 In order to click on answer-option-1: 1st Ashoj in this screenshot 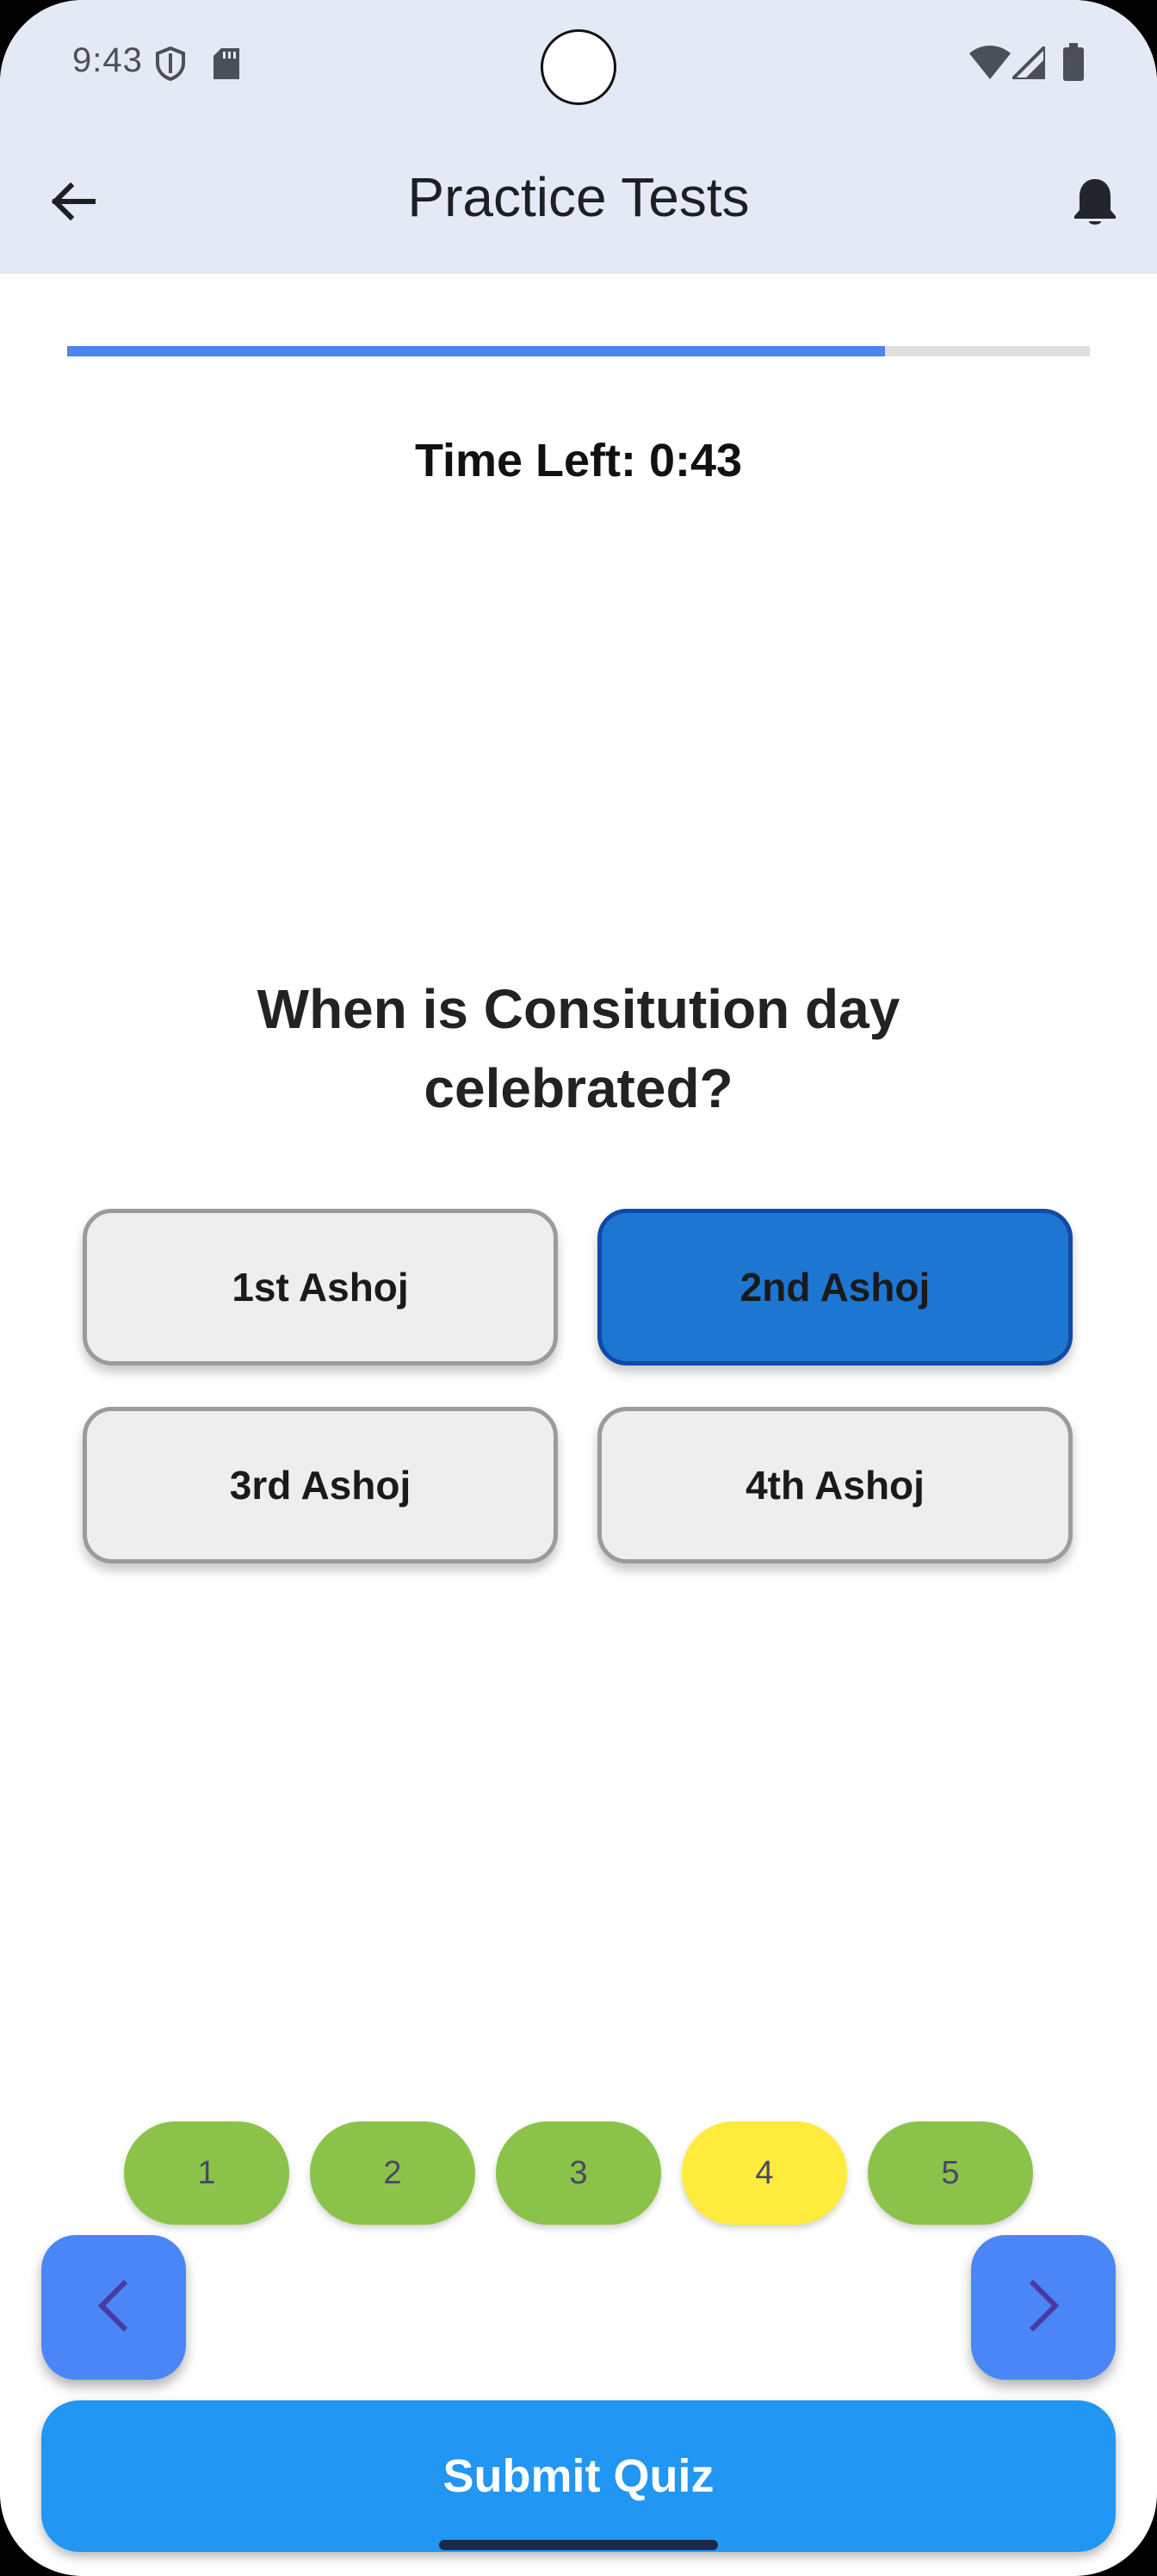, I will do `click(321, 1287)`.